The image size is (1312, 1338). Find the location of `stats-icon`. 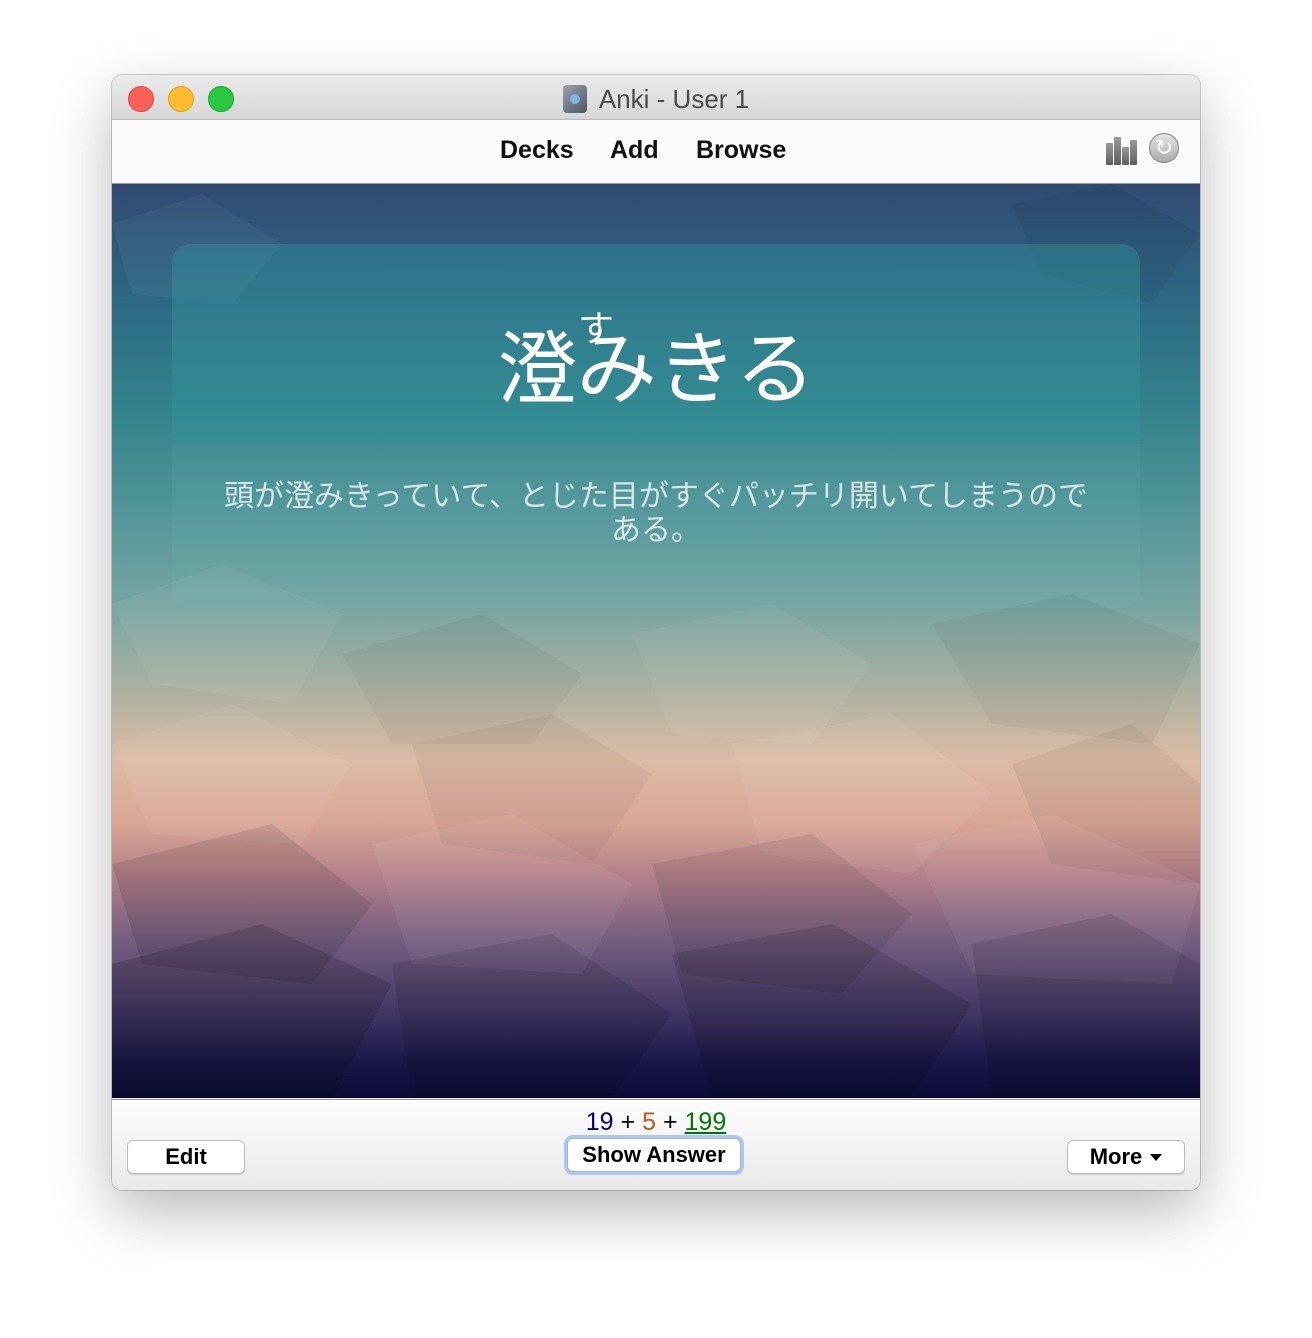

stats-icon is located at coordinates (1122, 151).